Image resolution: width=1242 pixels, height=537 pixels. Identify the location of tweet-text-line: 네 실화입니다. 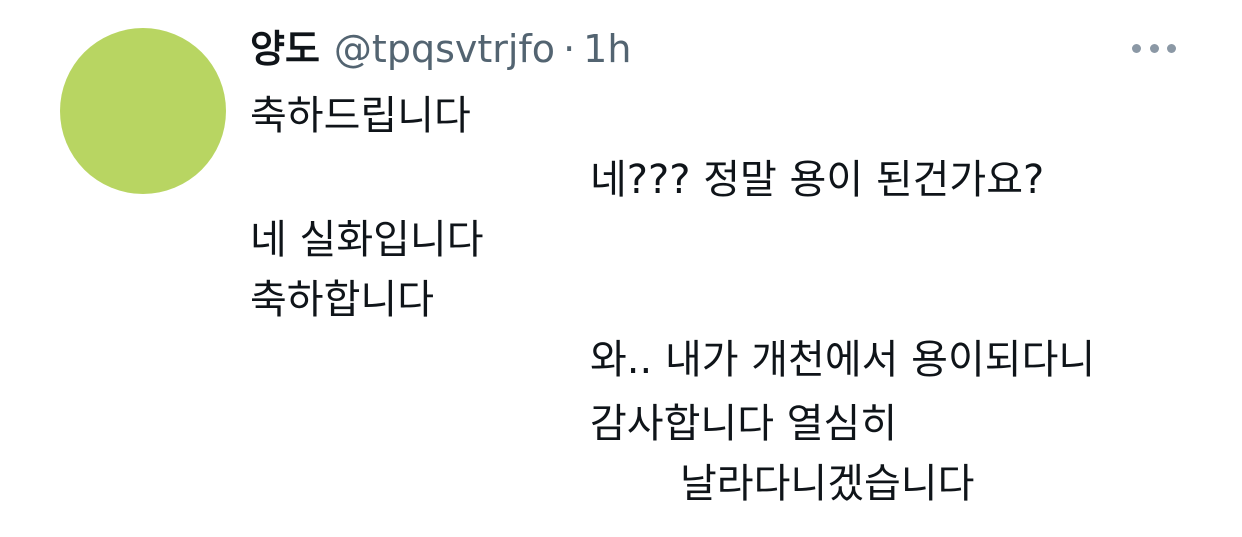
(367, 240).